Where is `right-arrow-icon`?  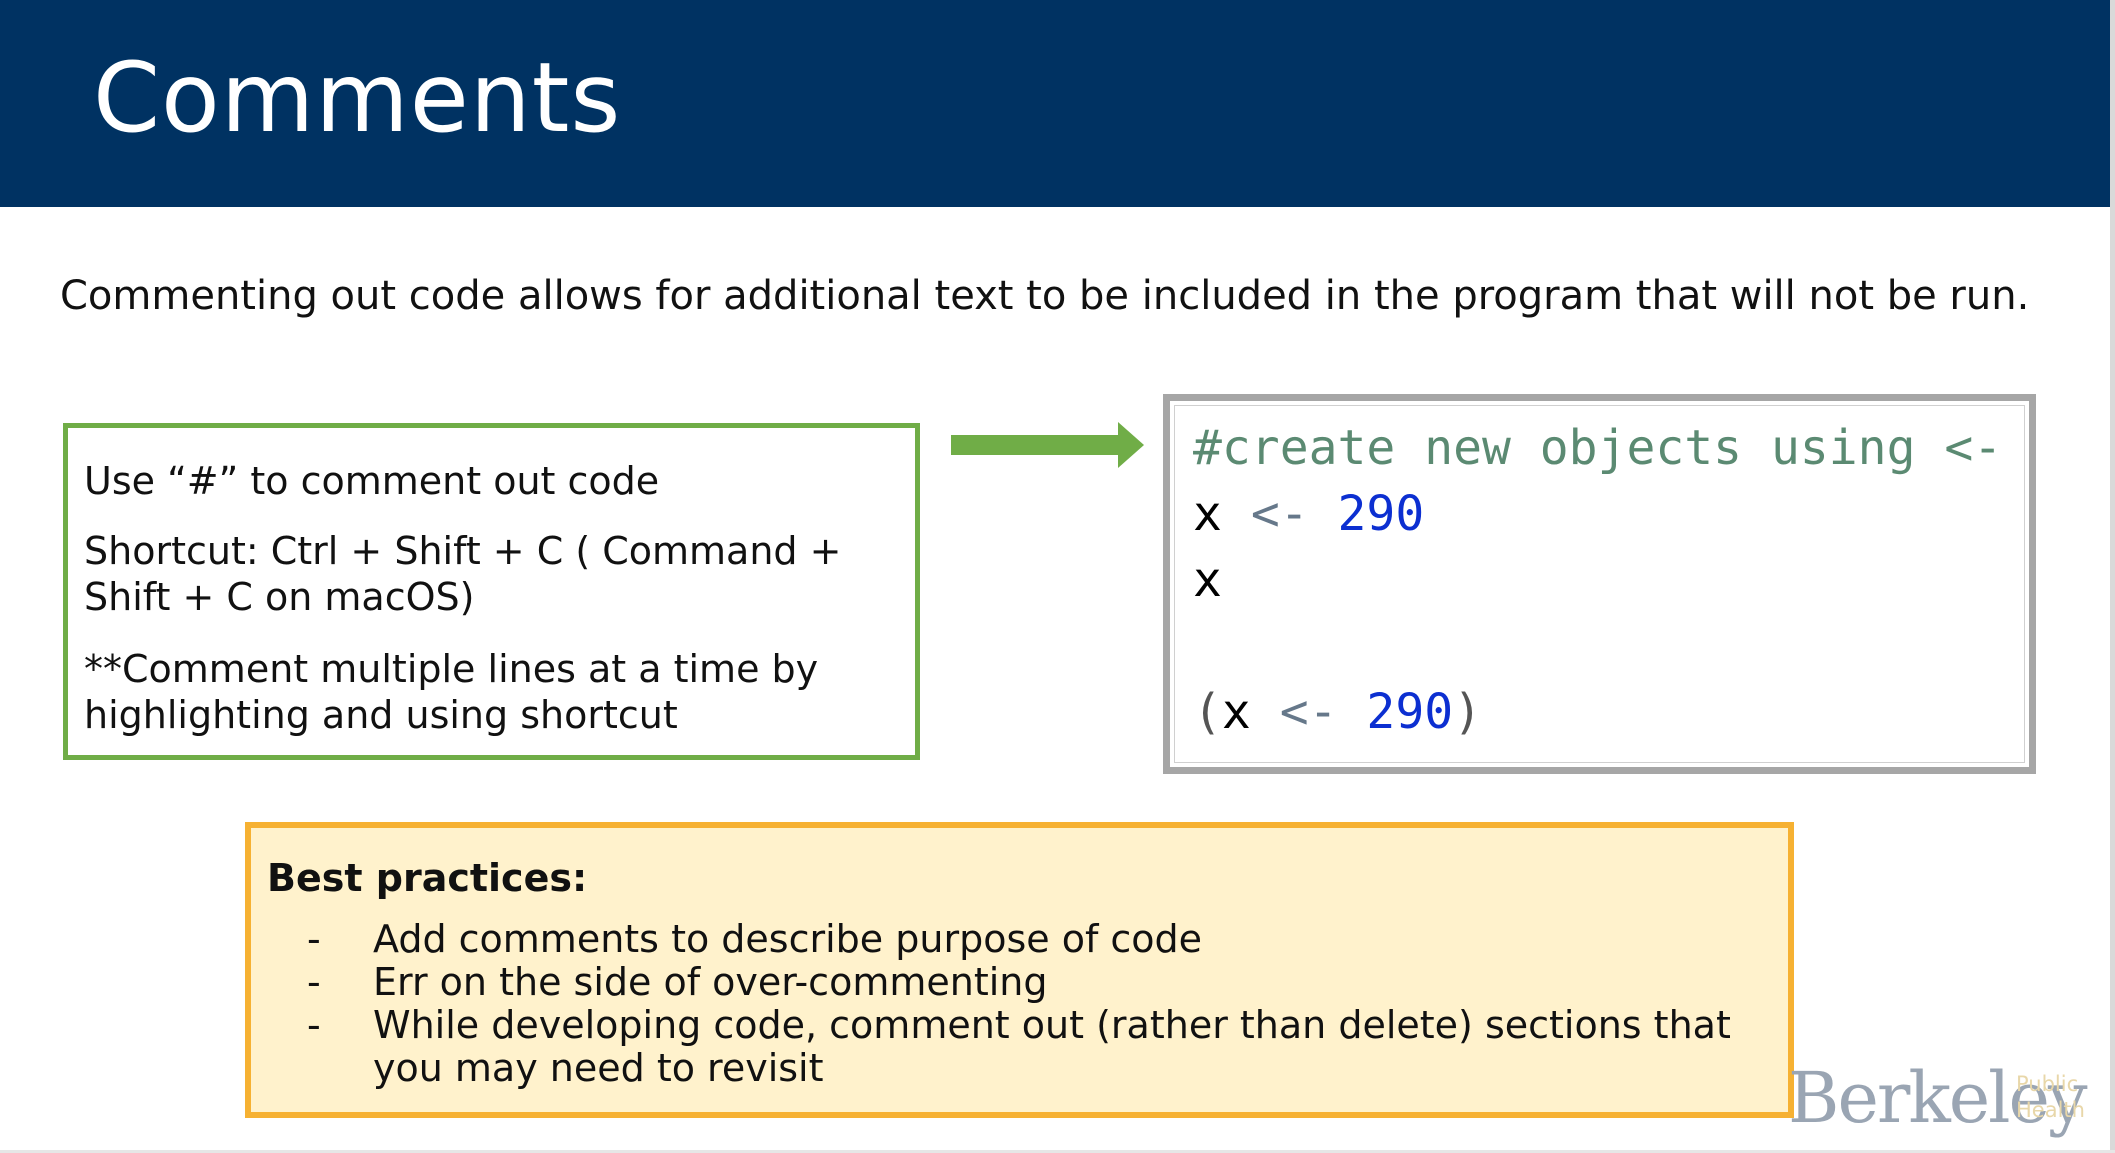 right-arrow-icon is located at coordinates (1047, 445).